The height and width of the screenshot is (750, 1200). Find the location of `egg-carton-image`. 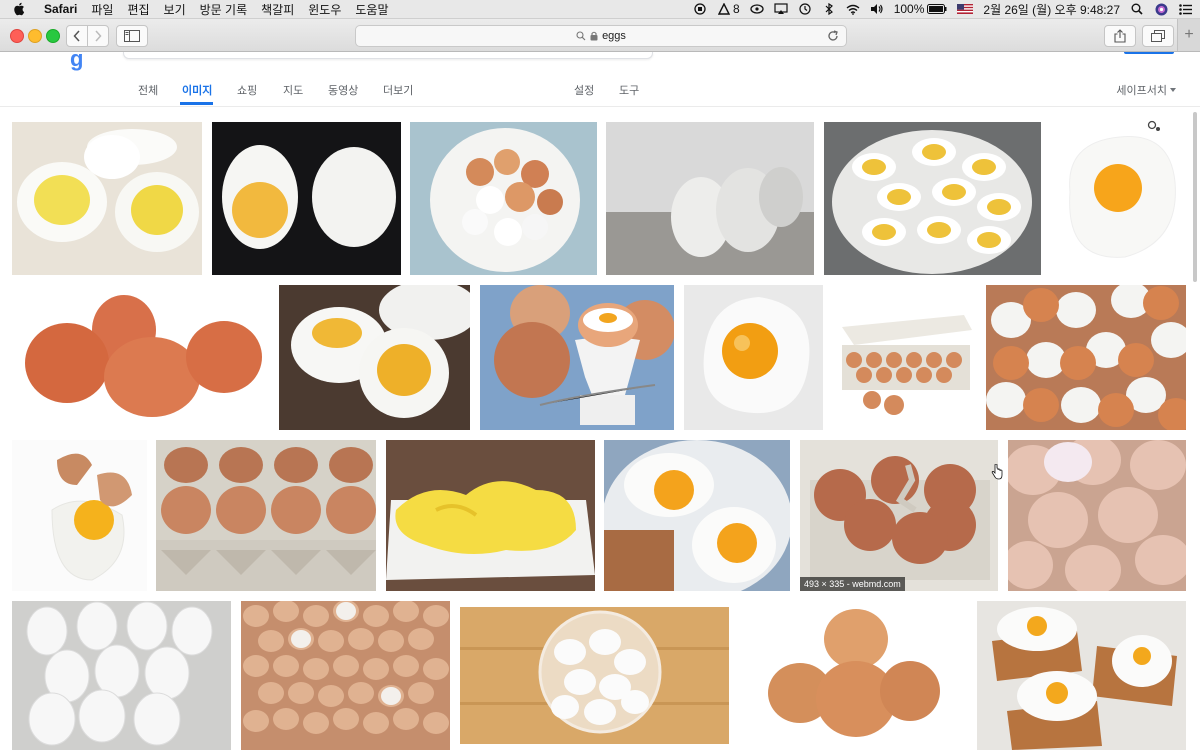

egg-carton-image is located at coordinates (905, 357).